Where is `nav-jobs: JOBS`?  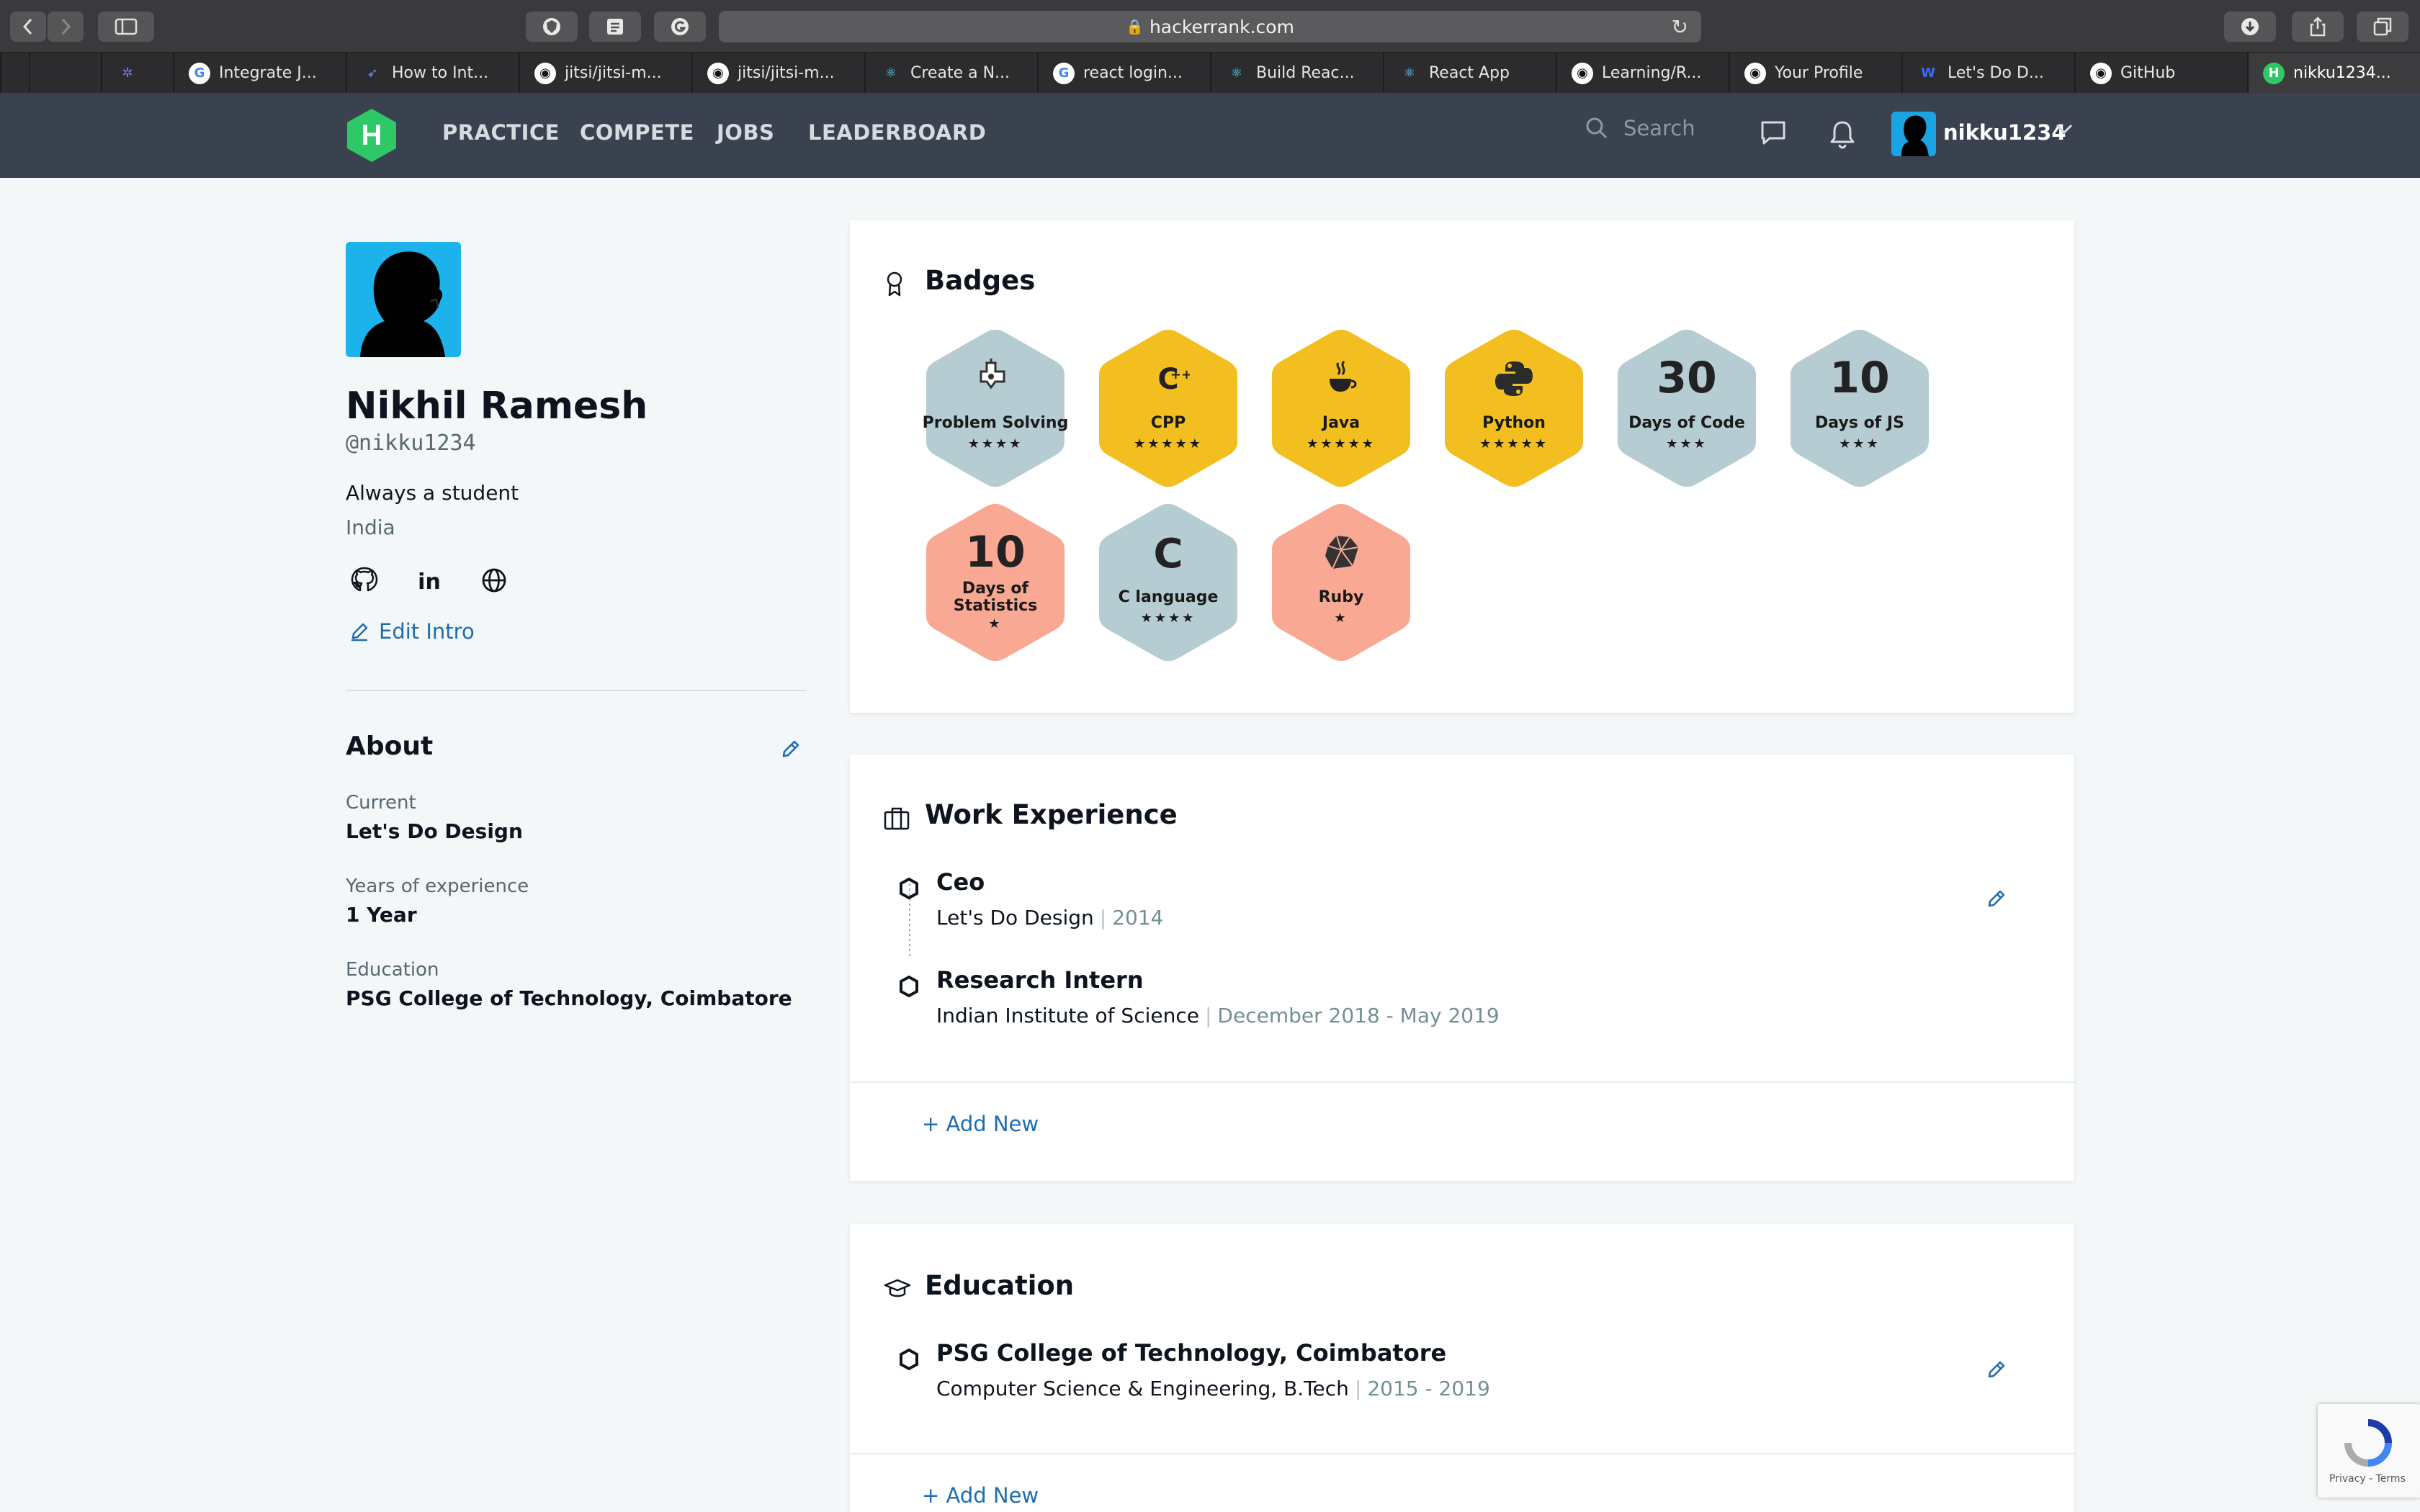
nav-jobs: JOBS is located at coordinates (745, 132).